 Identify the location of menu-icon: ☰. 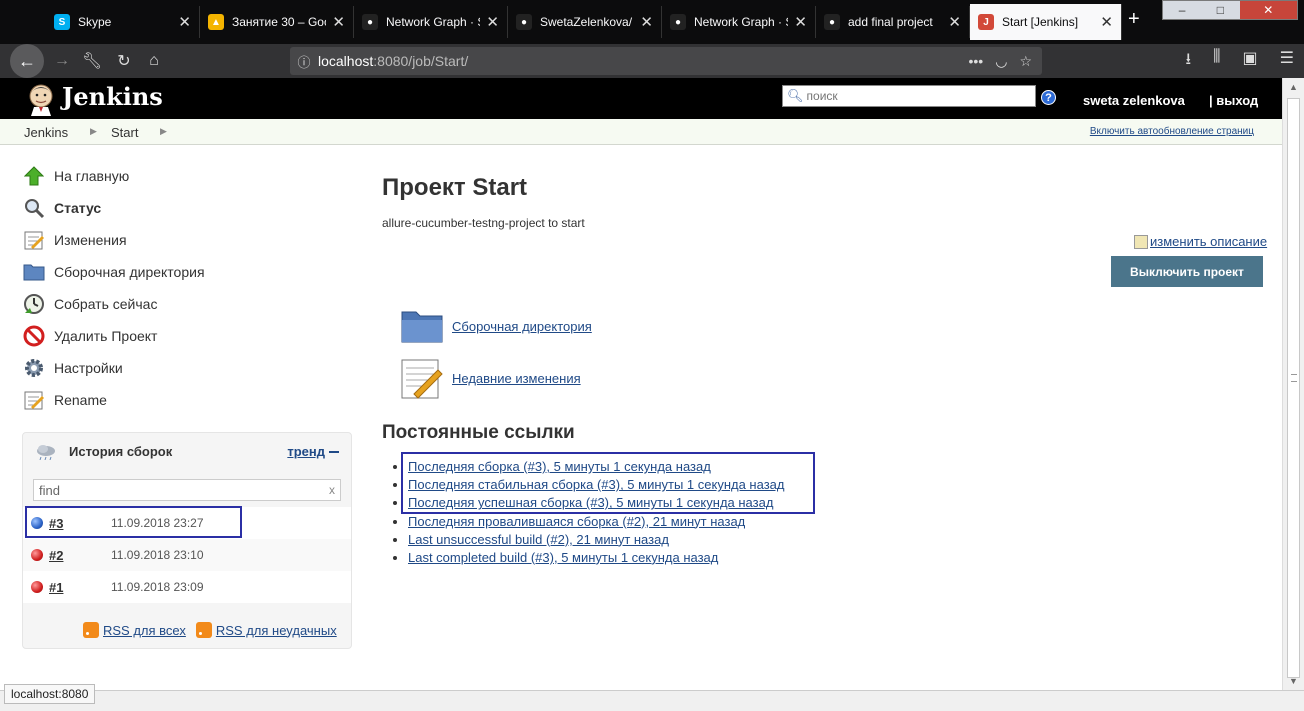
(1287, 61).